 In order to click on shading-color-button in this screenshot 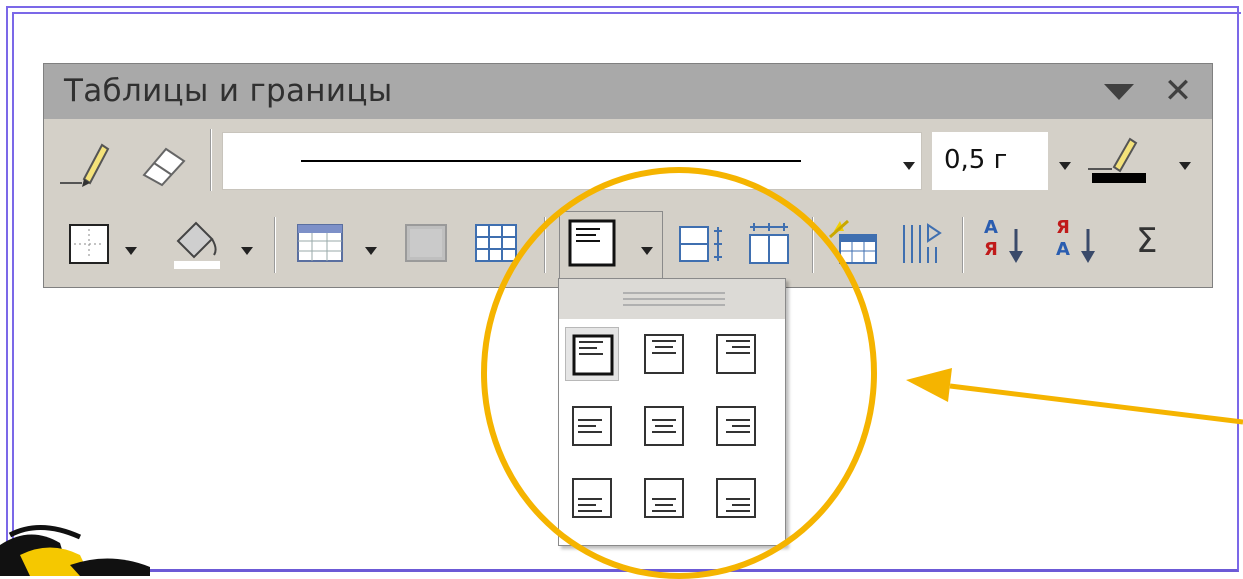, I will do `click(196, 243)`.